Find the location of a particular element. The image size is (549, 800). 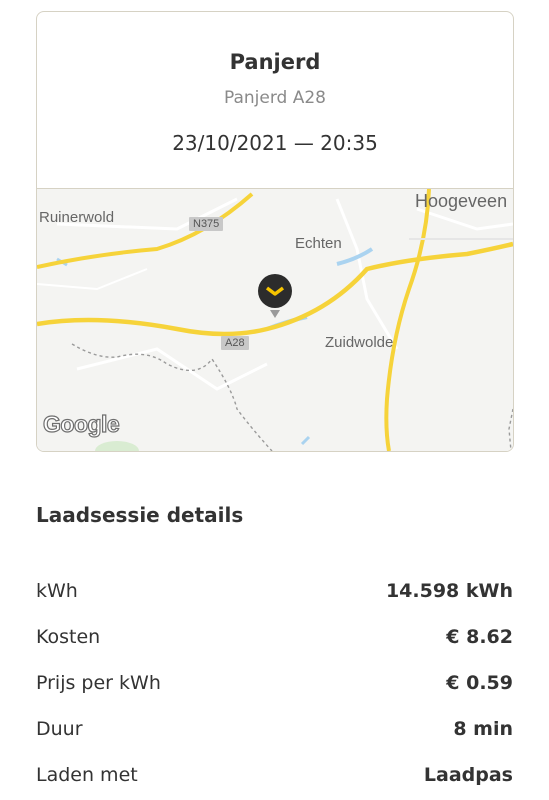

detail-label: Duur is located at coordinates (59, 729).